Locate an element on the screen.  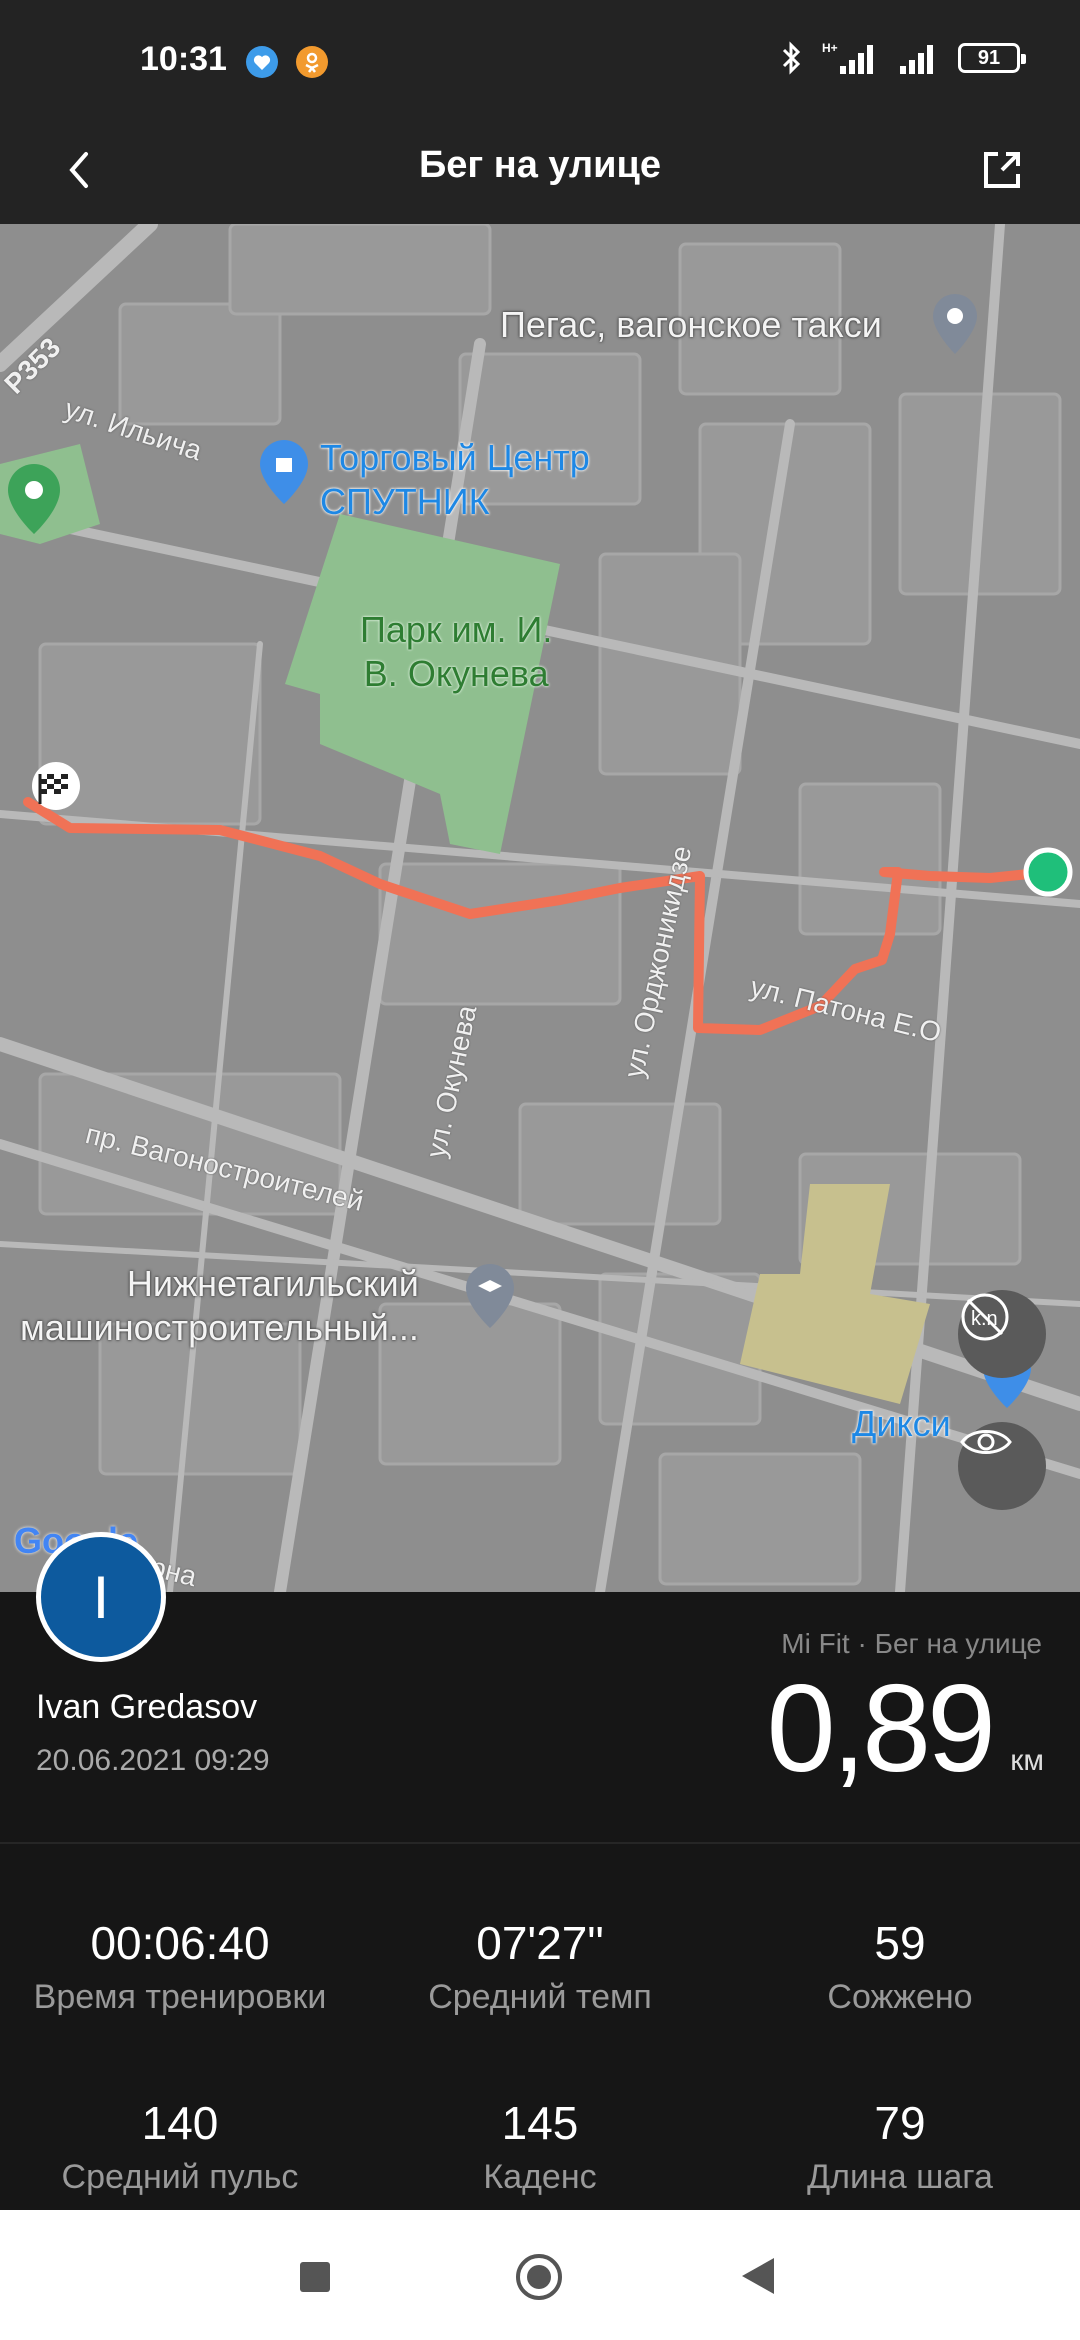
stat-label: Каденс is located at coordinates (540, 2177).